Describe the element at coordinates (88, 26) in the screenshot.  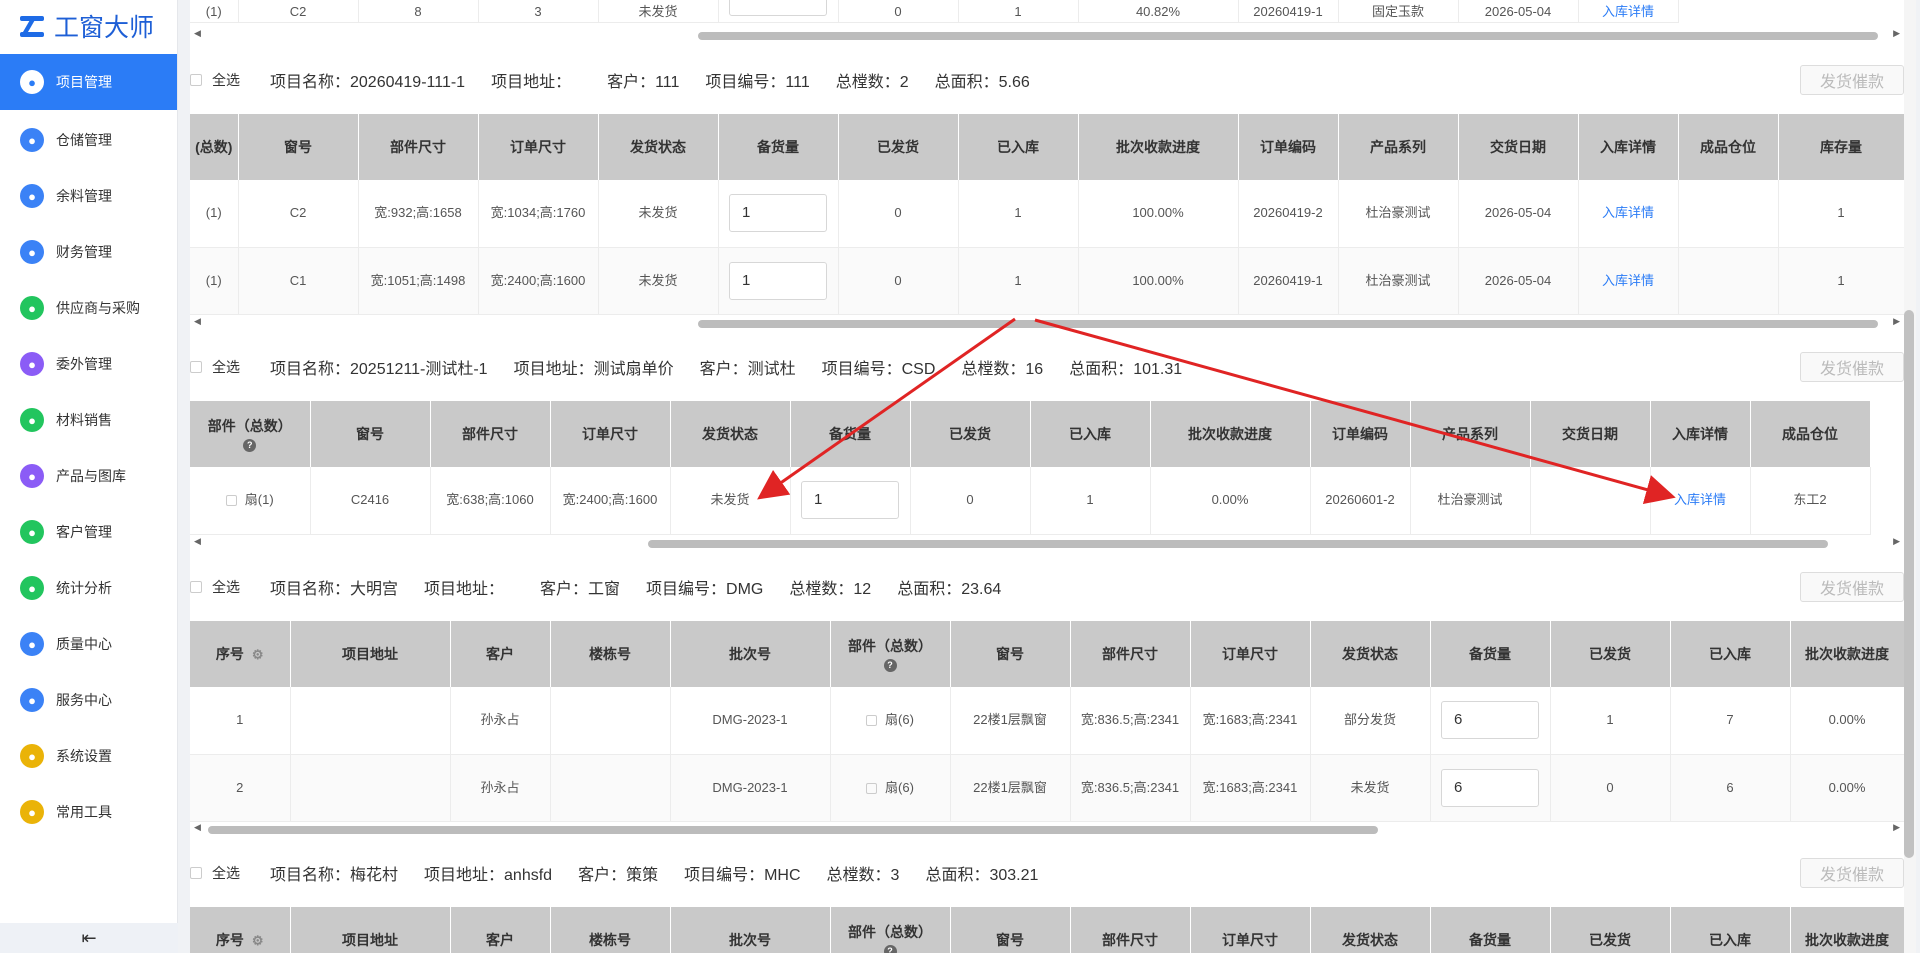
I see `app-logo: 工窗大师` at that location.